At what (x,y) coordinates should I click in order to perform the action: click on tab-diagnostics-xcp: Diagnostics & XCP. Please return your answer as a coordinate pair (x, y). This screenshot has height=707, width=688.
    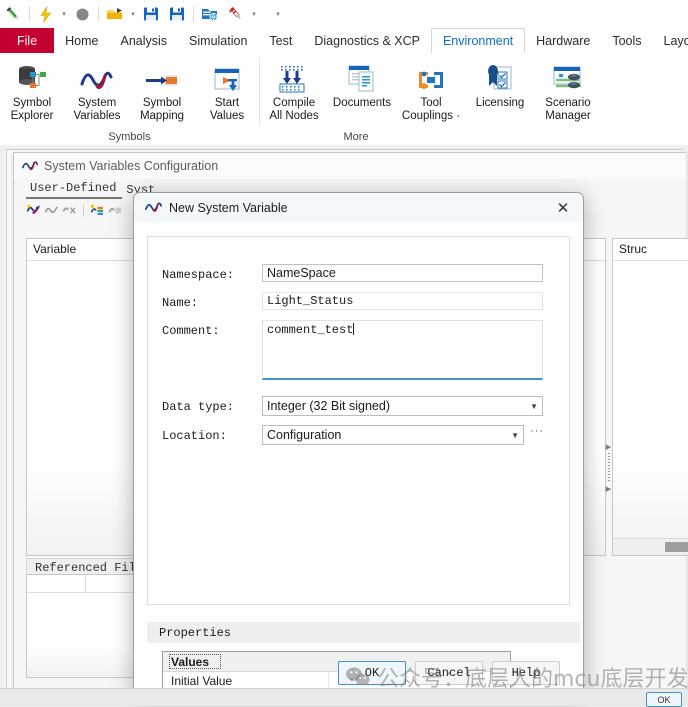
    Looking at the image, I should click on (367, 40).